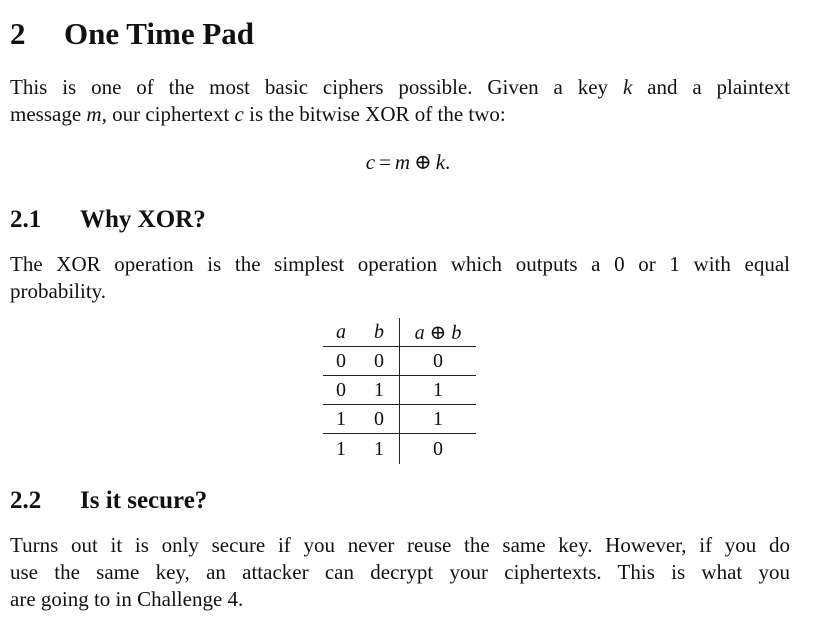 The image size is (816, 636). What do you see at coordinates (379, 331) in the screenshot?
I see `table-header-b: b` at bounding box center [379, 331].